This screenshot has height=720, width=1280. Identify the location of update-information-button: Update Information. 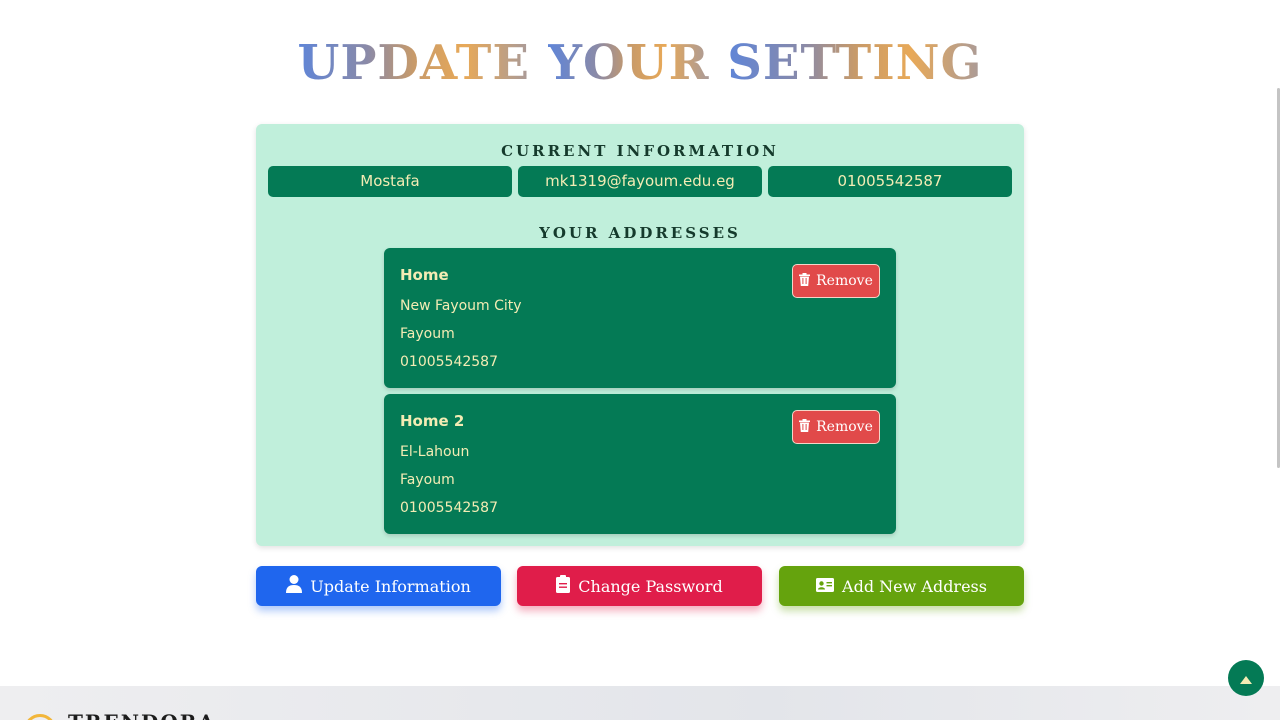
(378, 586).